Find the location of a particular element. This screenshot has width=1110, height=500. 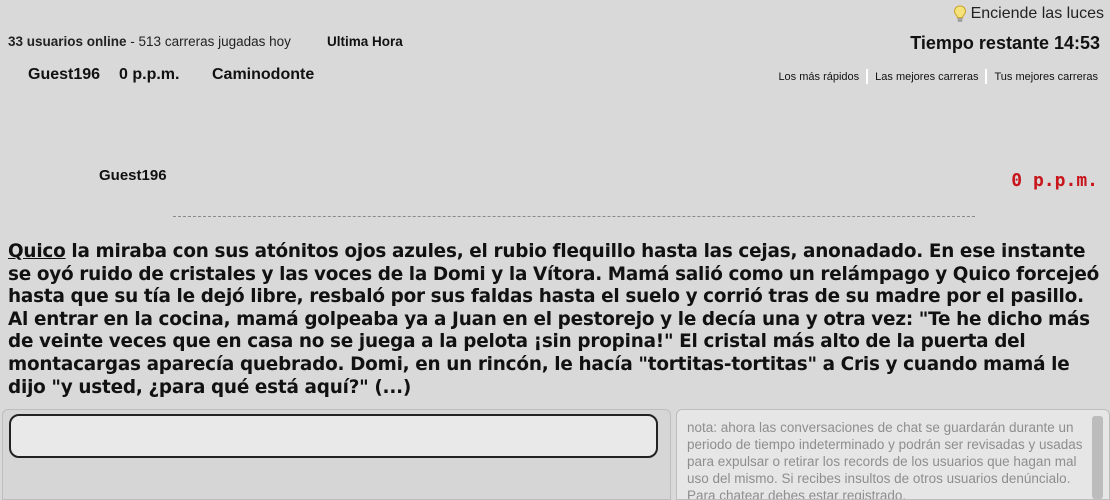

player-name: Guest196 is located at coordinates (64, 74).